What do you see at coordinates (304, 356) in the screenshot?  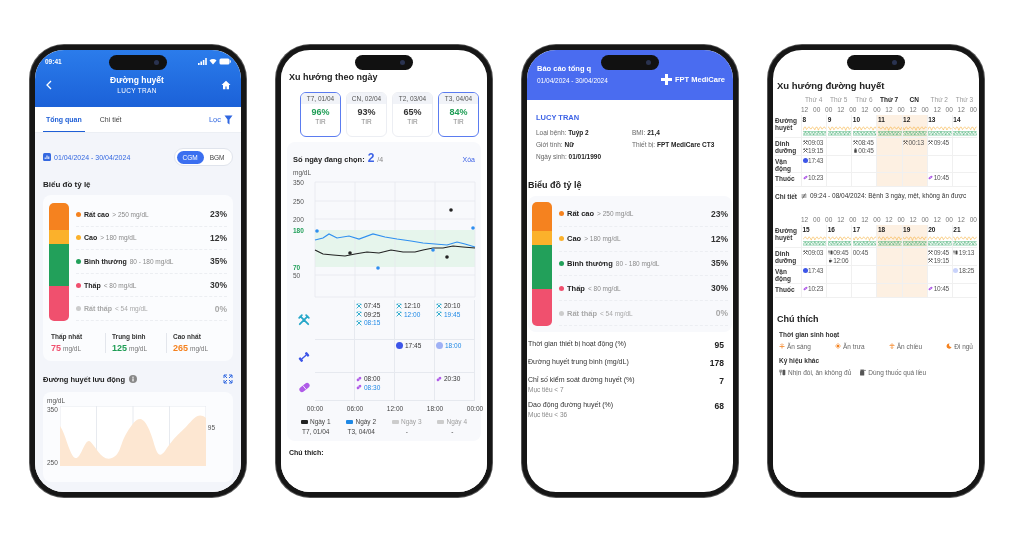 I see `dumbbell-icon` at bounding box center [304, 356].